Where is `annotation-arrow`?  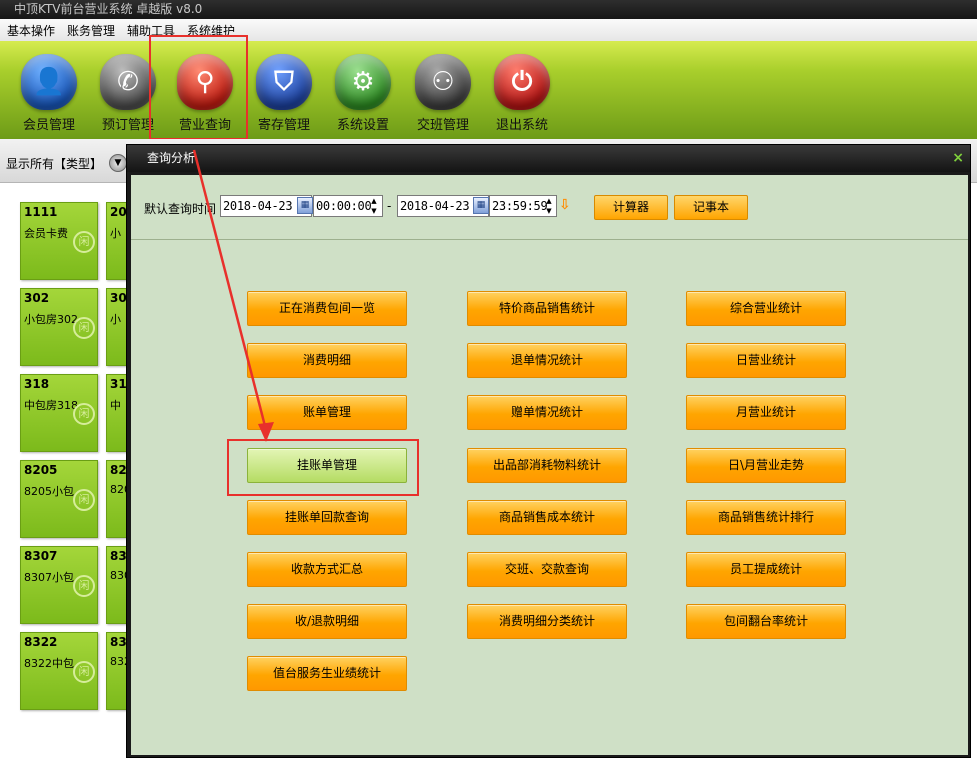
annotation-arrow is located at coordinates (233, 295).